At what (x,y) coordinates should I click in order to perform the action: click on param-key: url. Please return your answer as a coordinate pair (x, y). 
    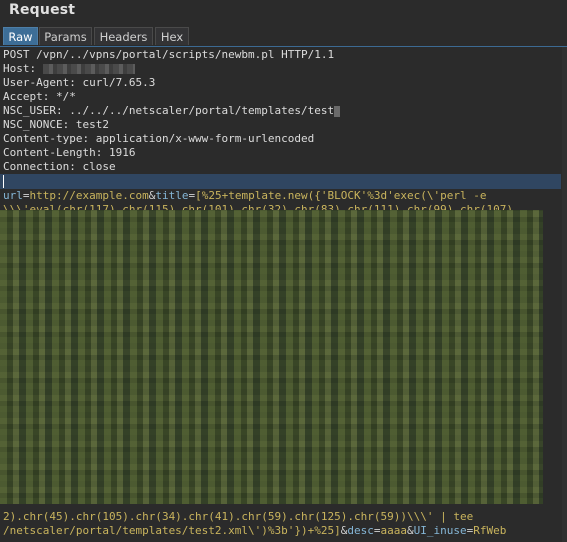
    Looking at the image, I should click on (13, 195).